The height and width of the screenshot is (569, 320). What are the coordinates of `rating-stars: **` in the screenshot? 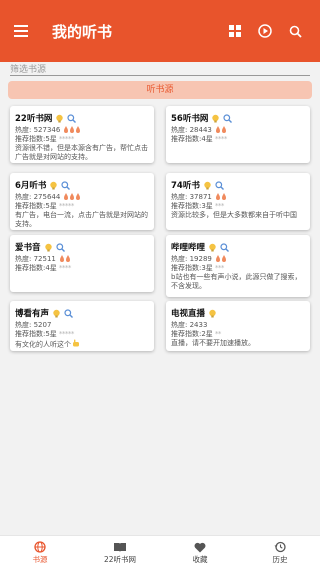 It's located at (218, 334).